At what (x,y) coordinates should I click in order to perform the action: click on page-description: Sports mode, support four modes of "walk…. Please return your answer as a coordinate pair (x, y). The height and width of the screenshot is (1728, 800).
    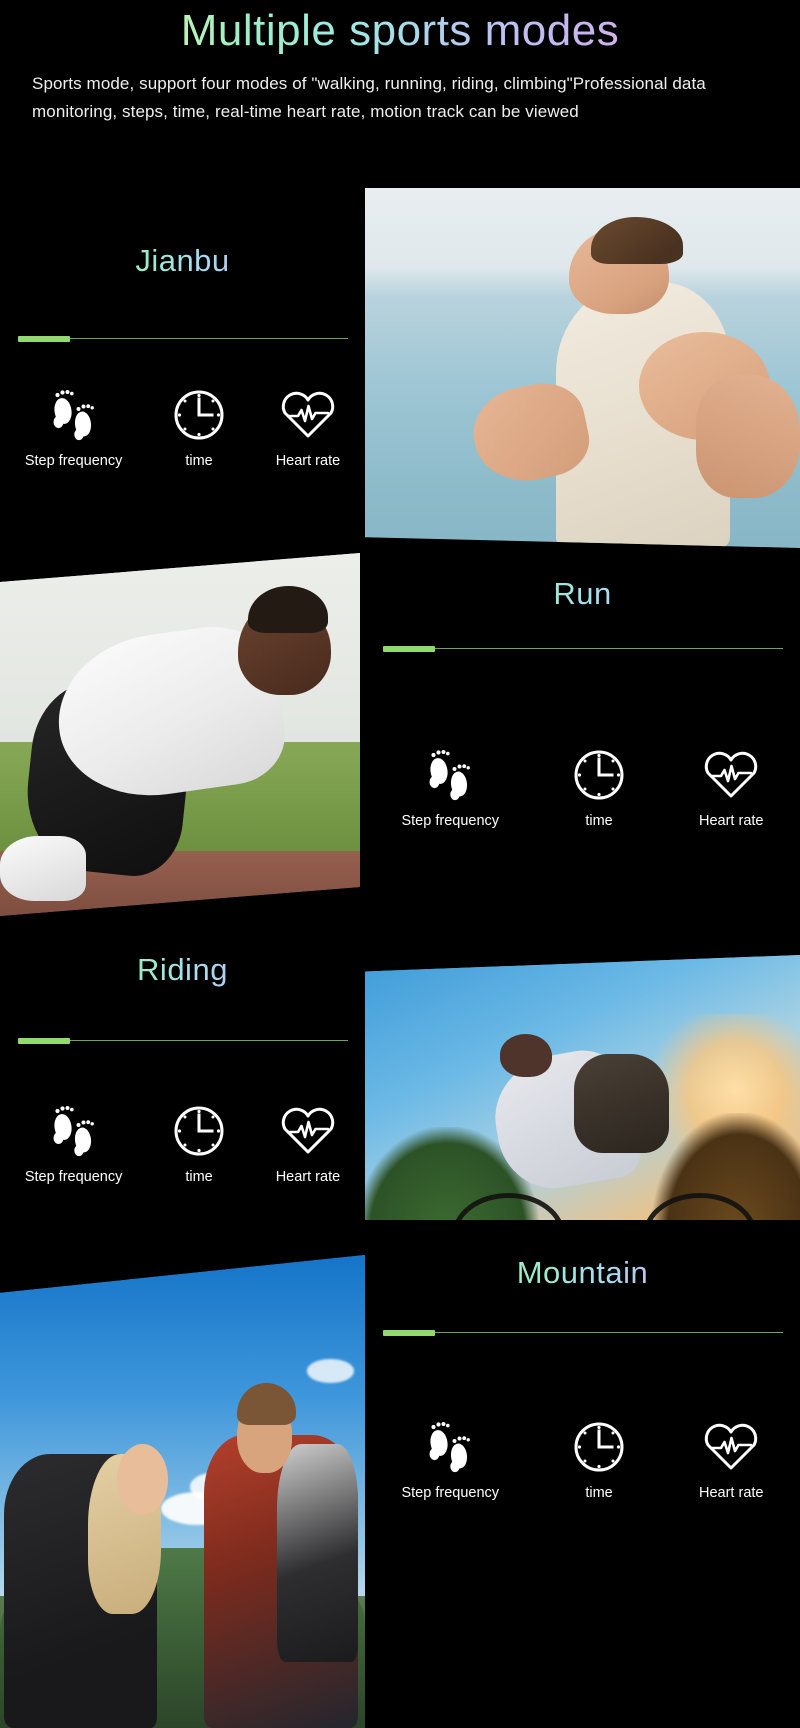
    Looking at the image, I should click on (369, 98).